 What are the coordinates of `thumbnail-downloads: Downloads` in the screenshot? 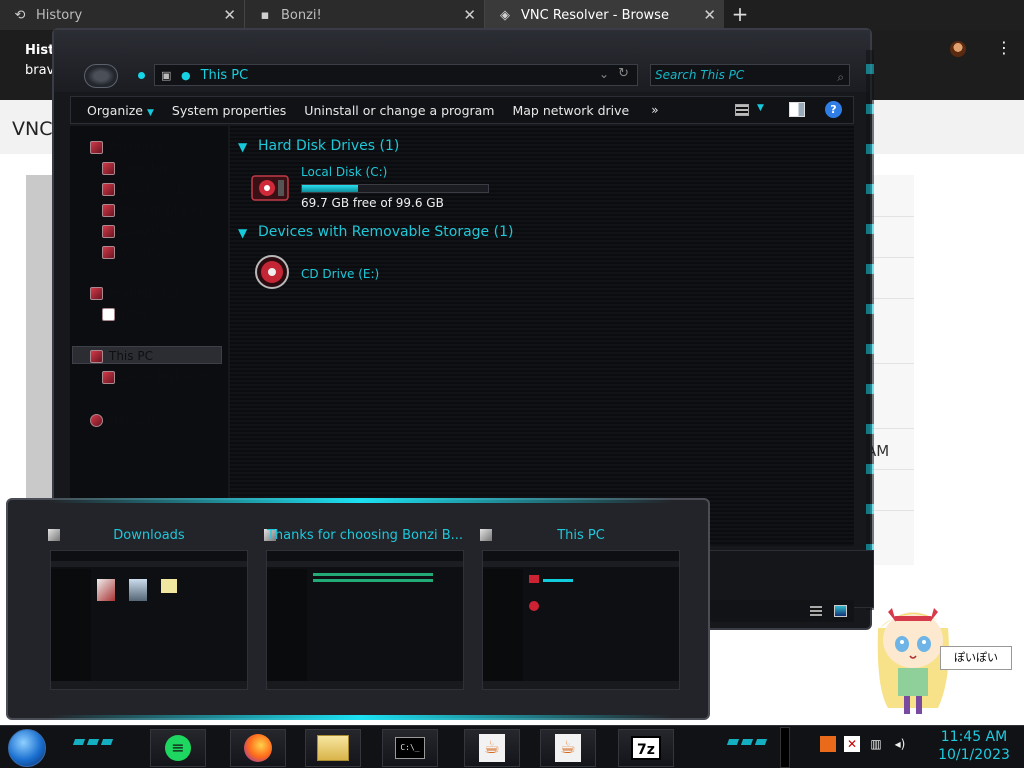 It's located at (149, 609).